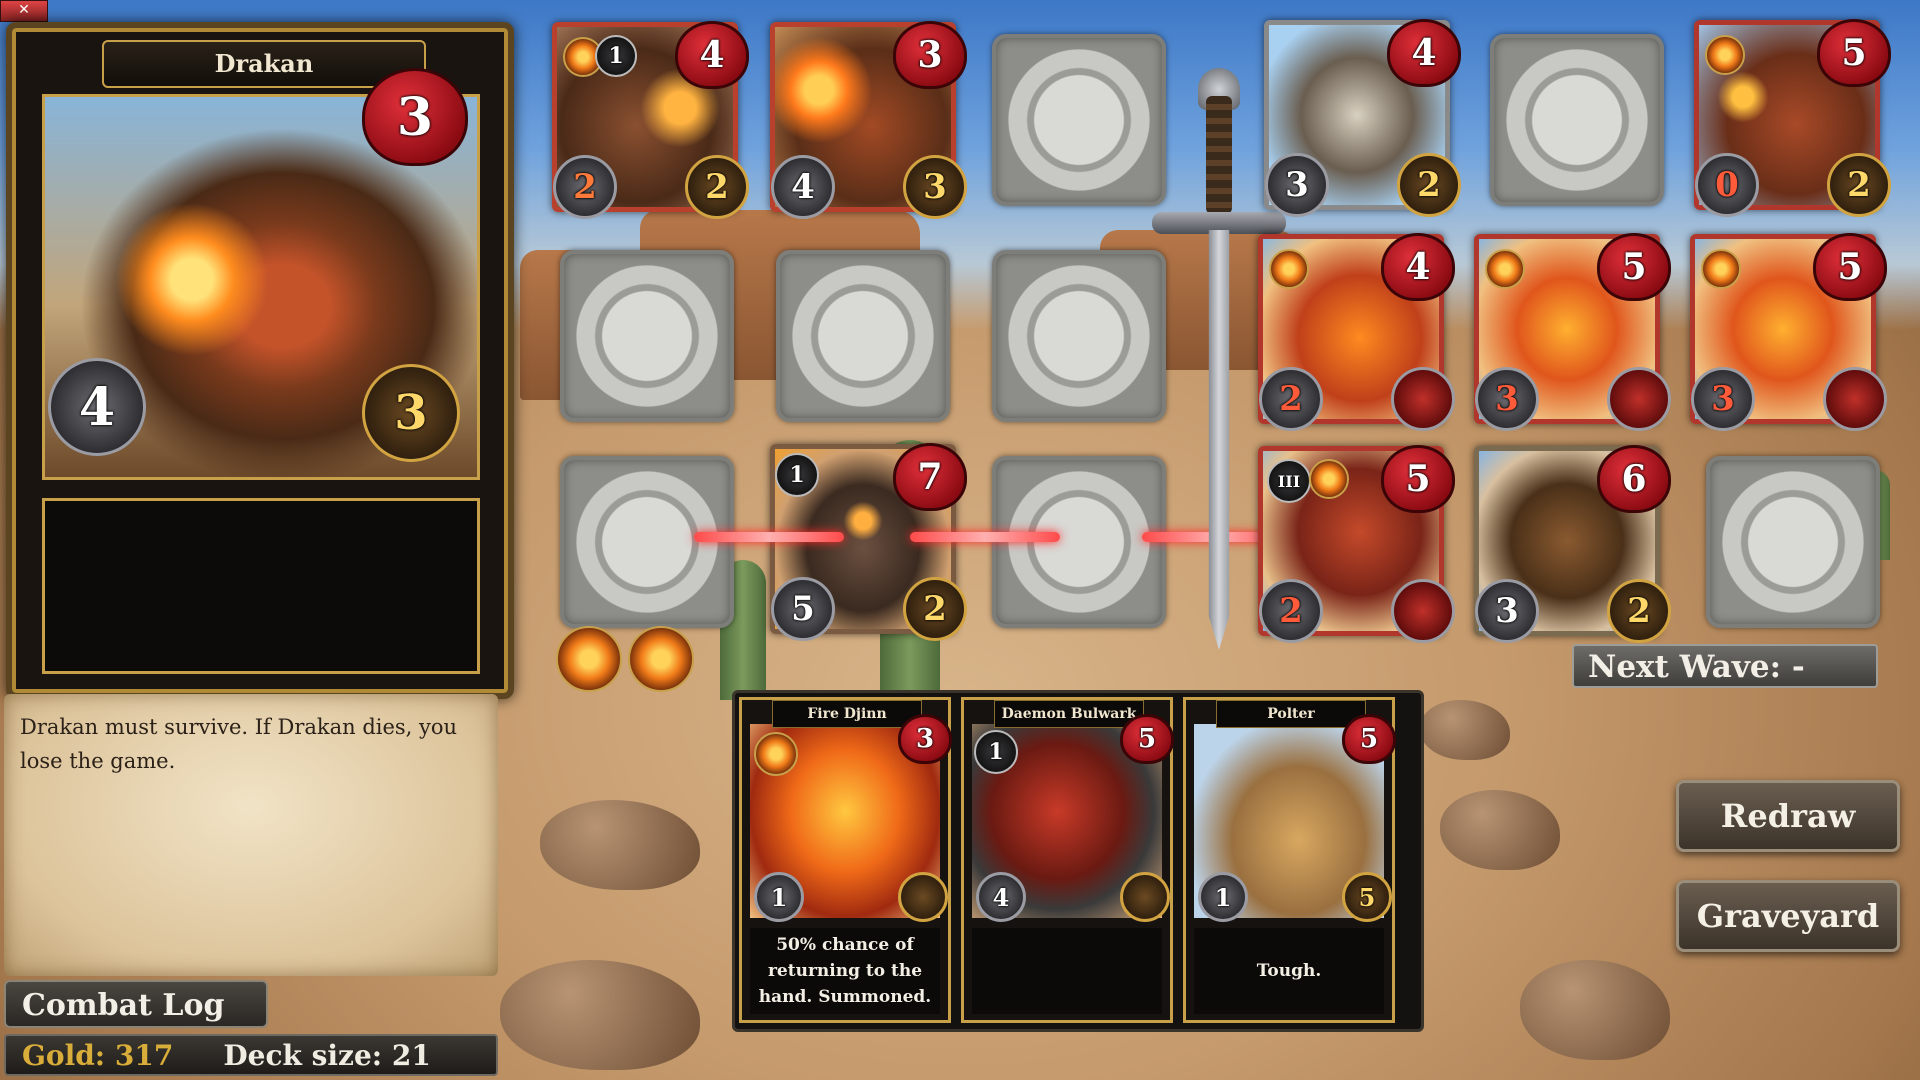 This screenshot has width=1920, height=1080. Describe the element at coordinates (1792, 118) in the screenshot. I see `board-card-fire-witch: 5 0 2` at that location.